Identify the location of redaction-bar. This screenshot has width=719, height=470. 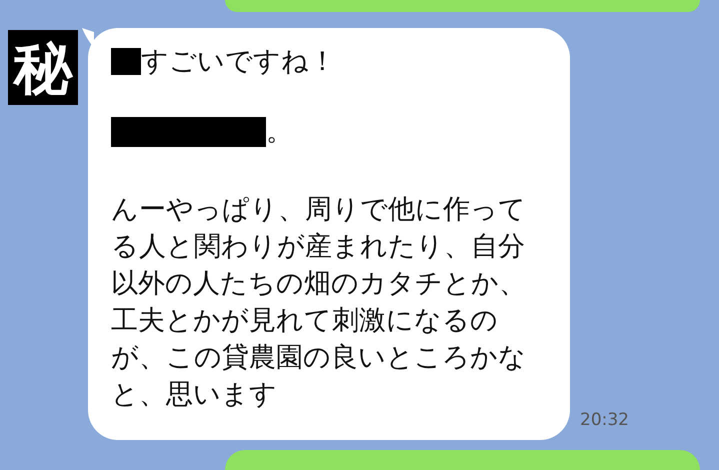
(126, 61).